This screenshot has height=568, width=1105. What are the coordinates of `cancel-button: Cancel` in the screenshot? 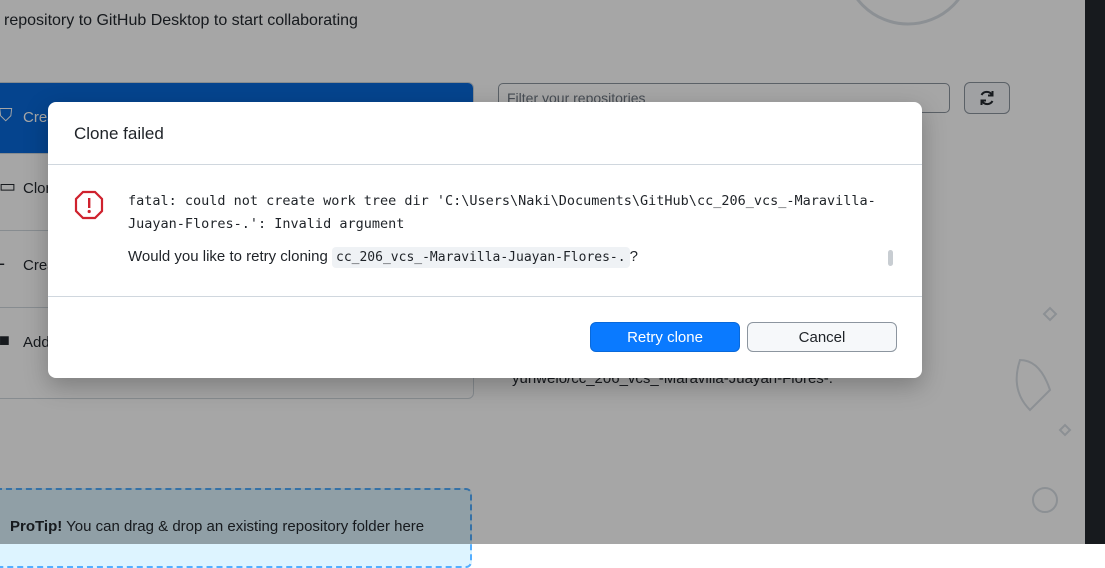 It's located at (822, 337).